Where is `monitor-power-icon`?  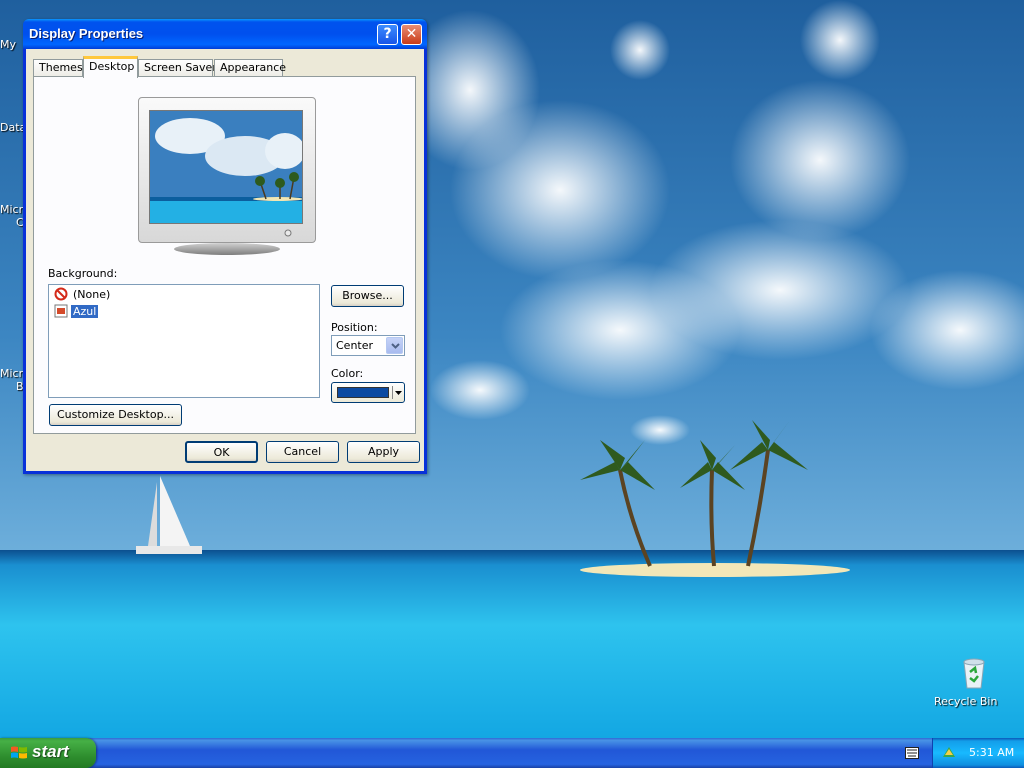 monitor-power-icon is located at coordinates (288, 233).